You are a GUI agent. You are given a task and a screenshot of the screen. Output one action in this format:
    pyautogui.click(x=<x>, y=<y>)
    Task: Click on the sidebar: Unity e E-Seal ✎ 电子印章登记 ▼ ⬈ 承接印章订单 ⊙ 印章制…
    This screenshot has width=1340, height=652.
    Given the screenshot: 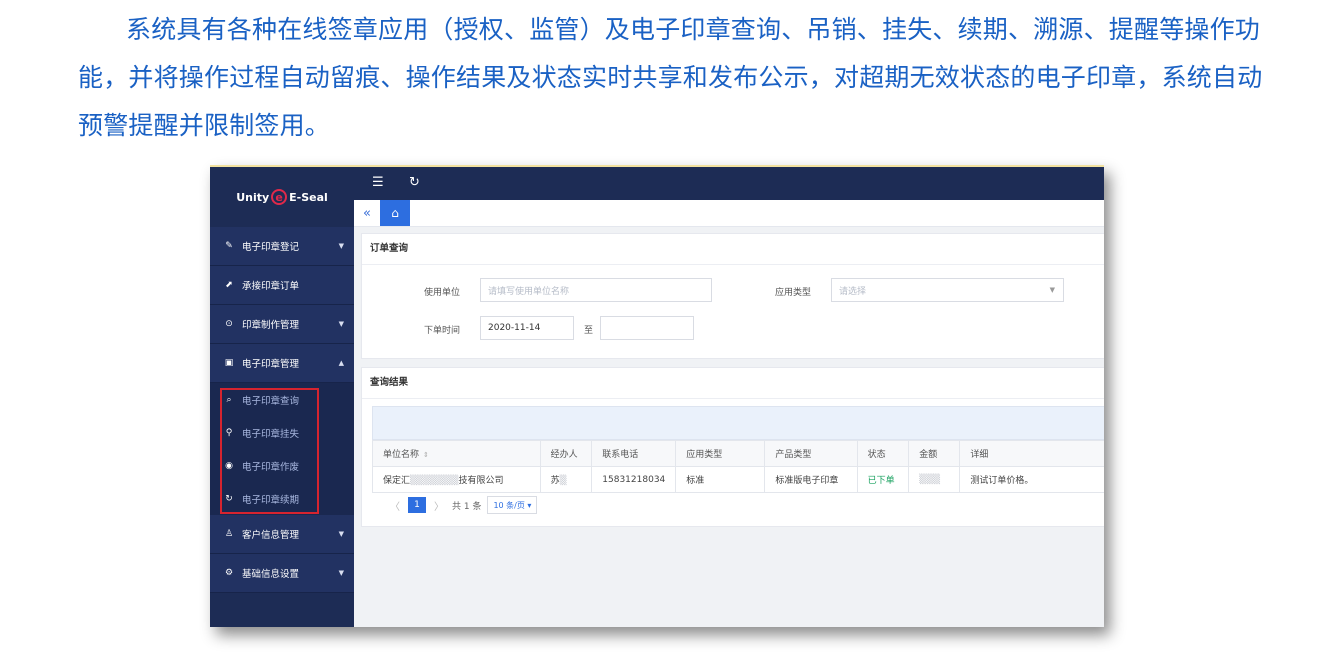 What is the action you would take?
    pyautogui.click(x=282, y=397)
    